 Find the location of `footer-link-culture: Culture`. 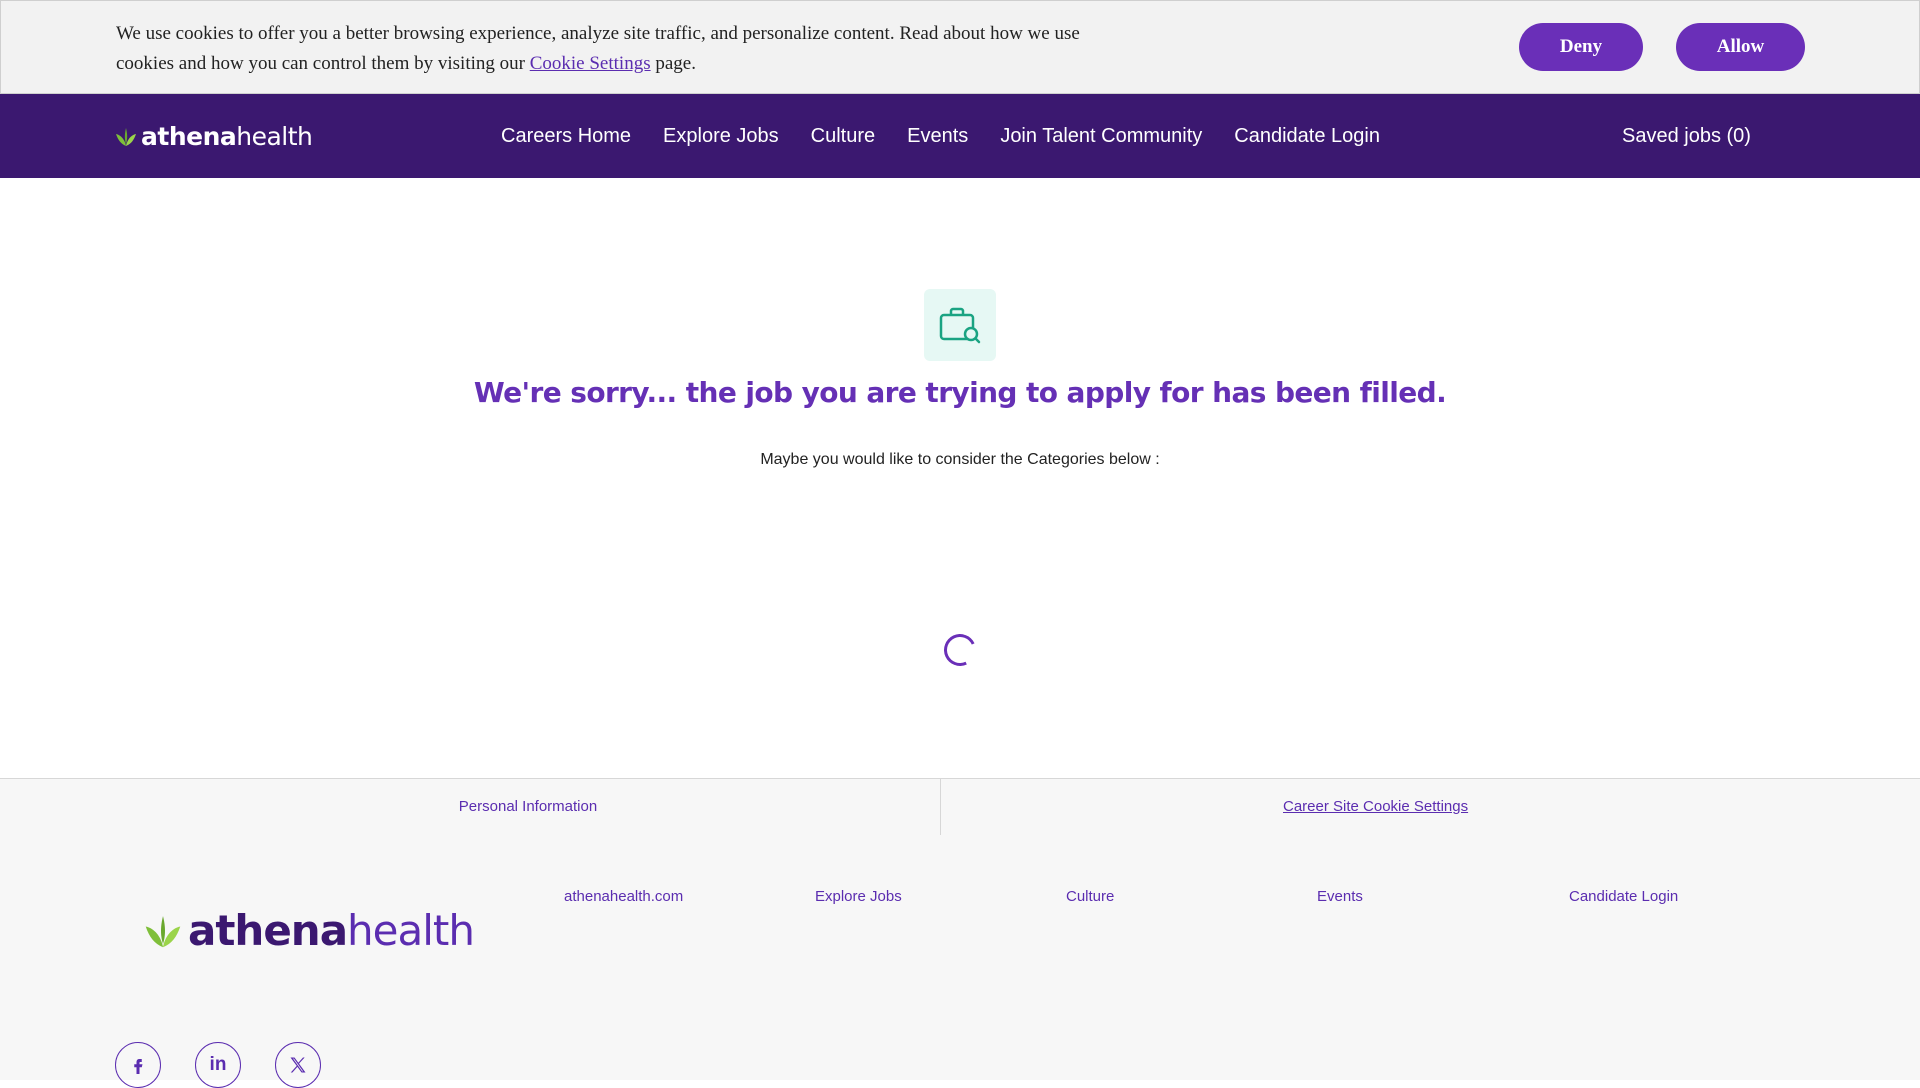

footer-link-culture: Culture is located at coordinates (1090, 897).